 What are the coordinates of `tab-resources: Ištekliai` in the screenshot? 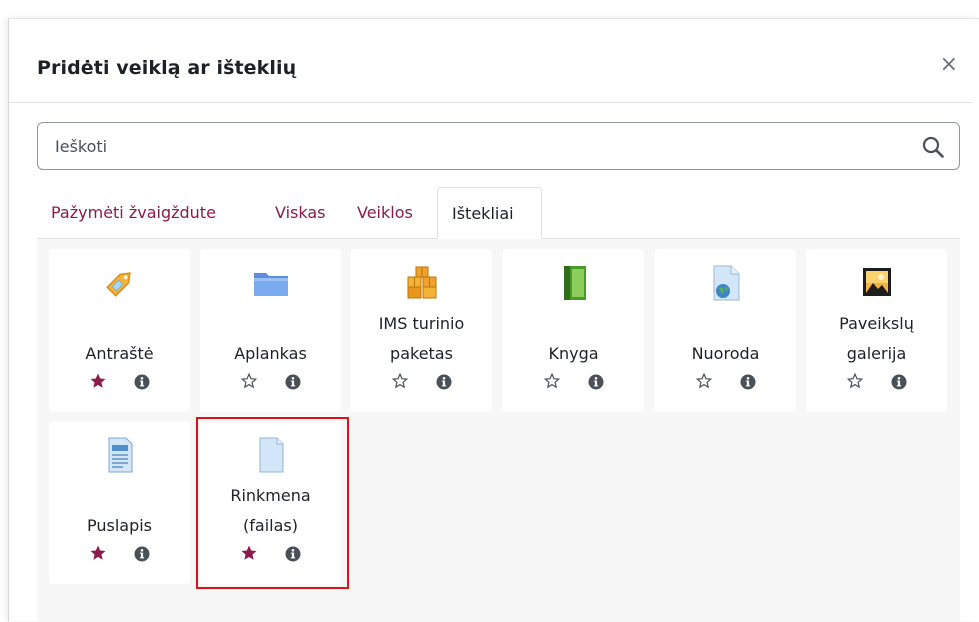 It's located at (489, 213).